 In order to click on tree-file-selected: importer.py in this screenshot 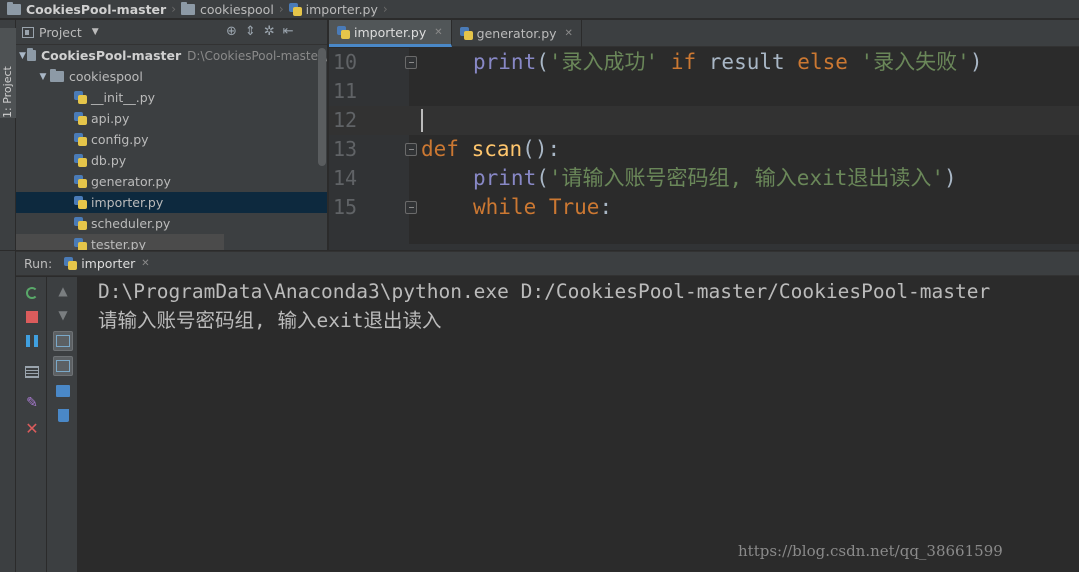, I will do `click(171, 202)`.